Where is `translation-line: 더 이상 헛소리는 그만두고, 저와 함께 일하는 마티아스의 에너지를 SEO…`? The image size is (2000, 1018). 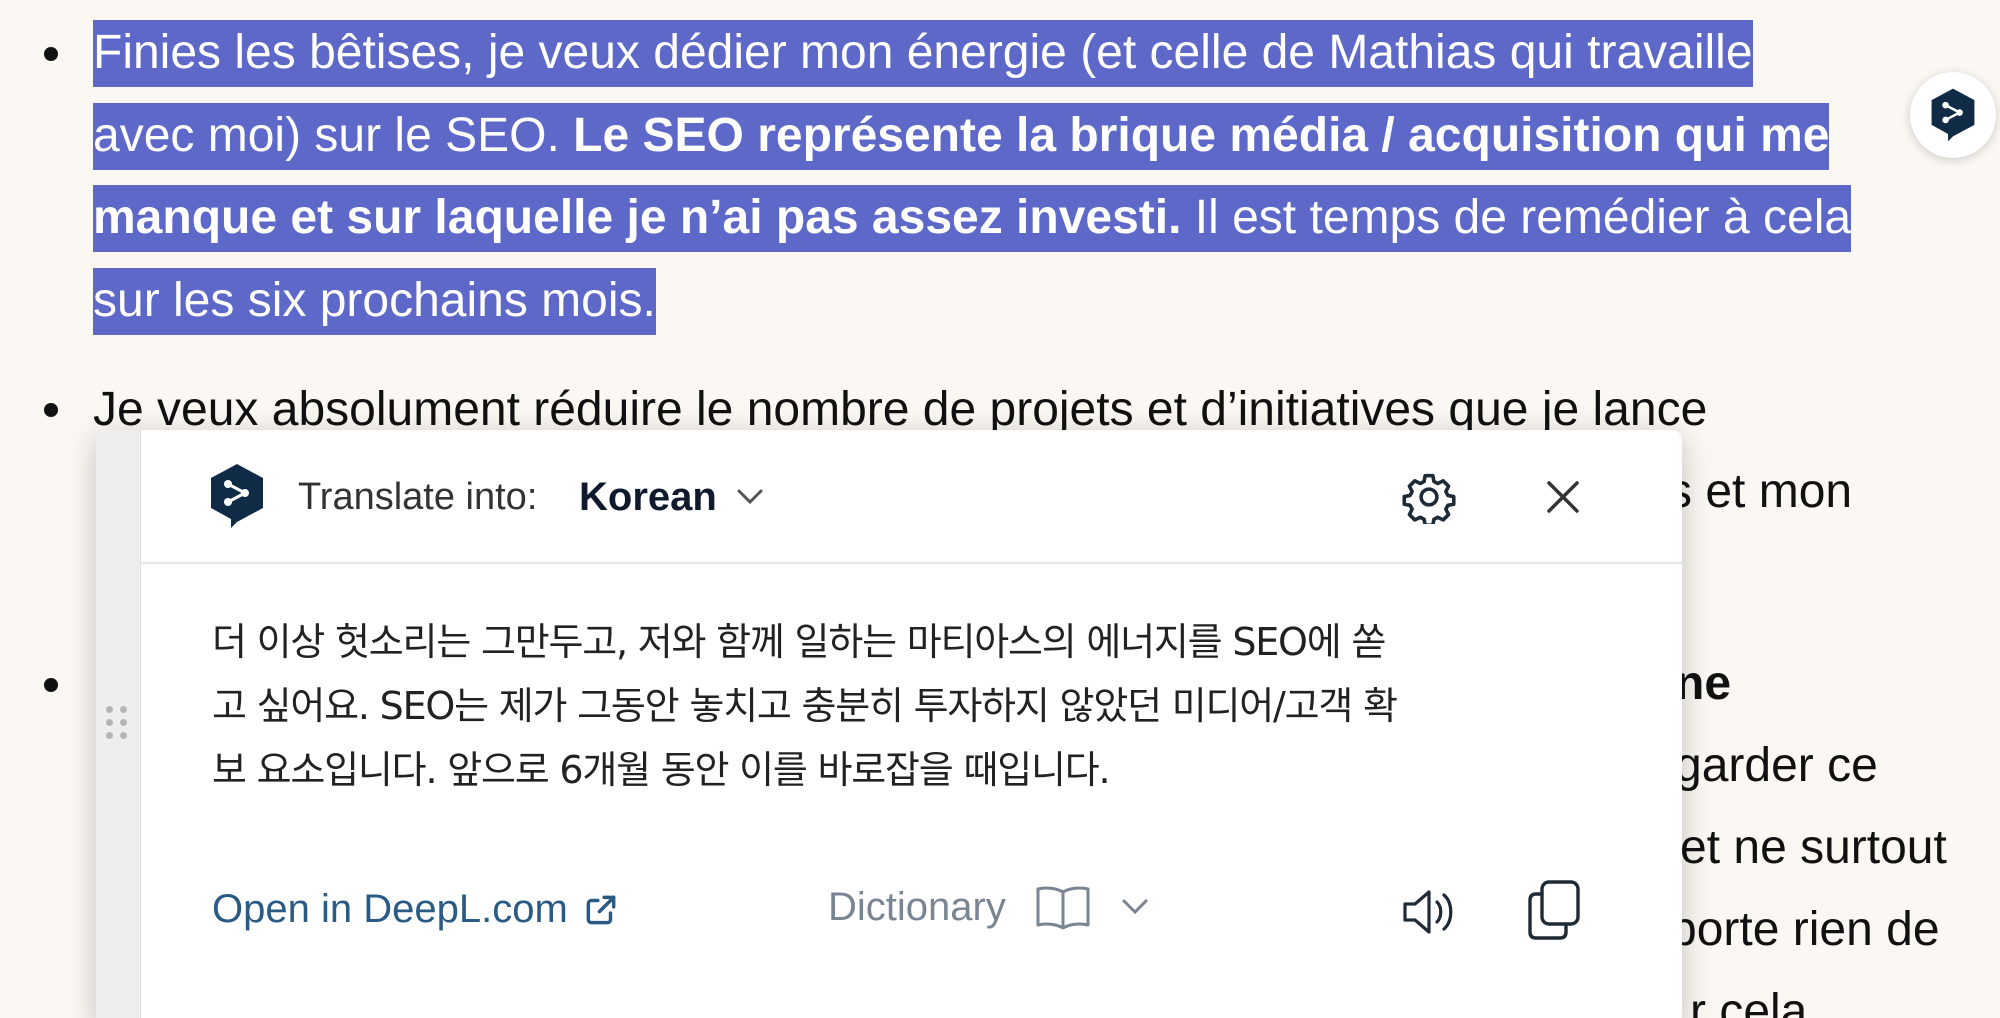
translation-line: 더 이상 헛소리는 그만두고, 저와 함께 일하는 마티아스의 에너지를 SEO… is located at coordinates (799, 642).